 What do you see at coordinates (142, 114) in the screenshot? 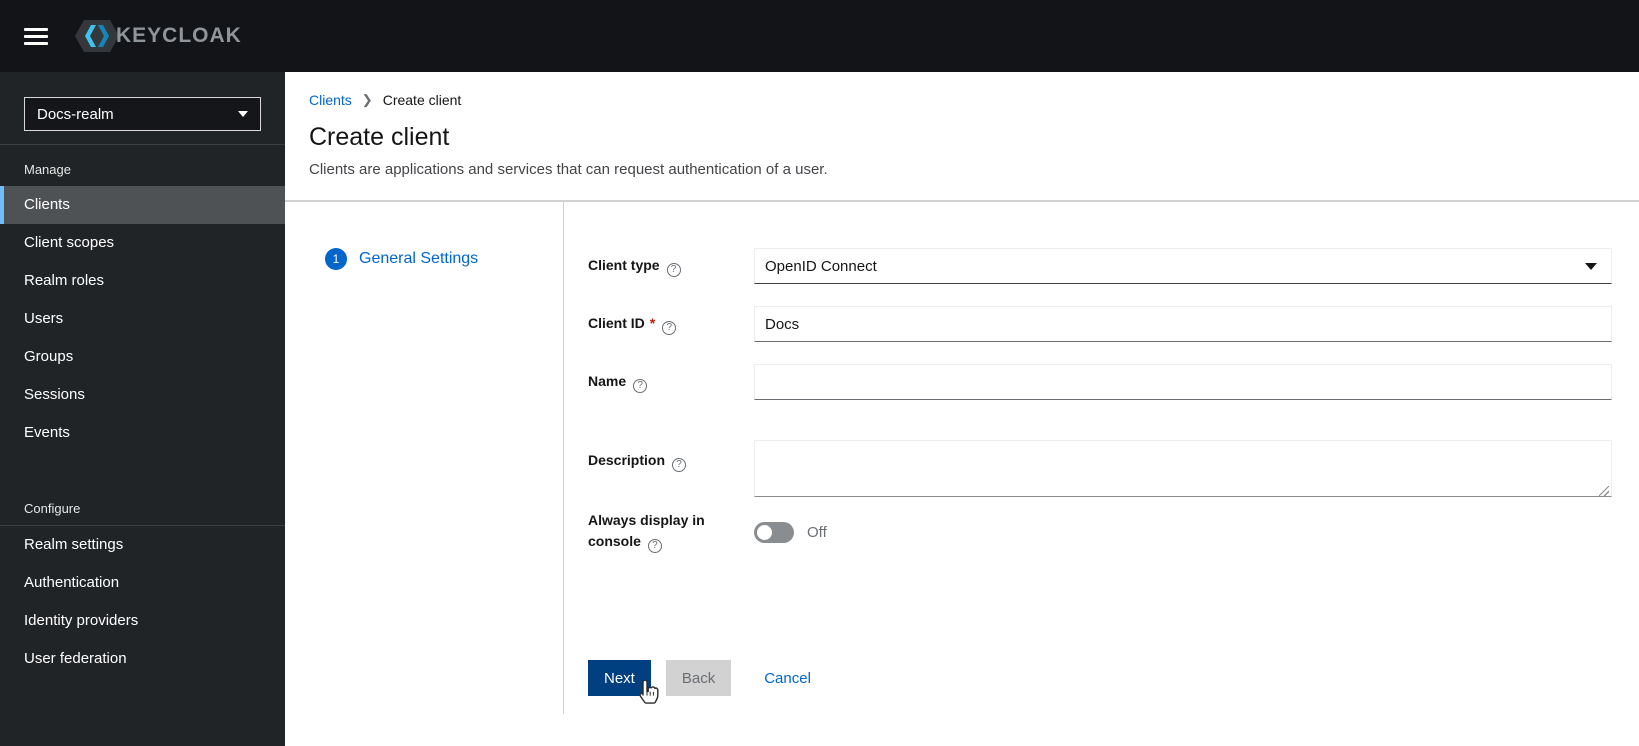
I see `realm-selector: Docs-realm` at bounding box center [142, 114].